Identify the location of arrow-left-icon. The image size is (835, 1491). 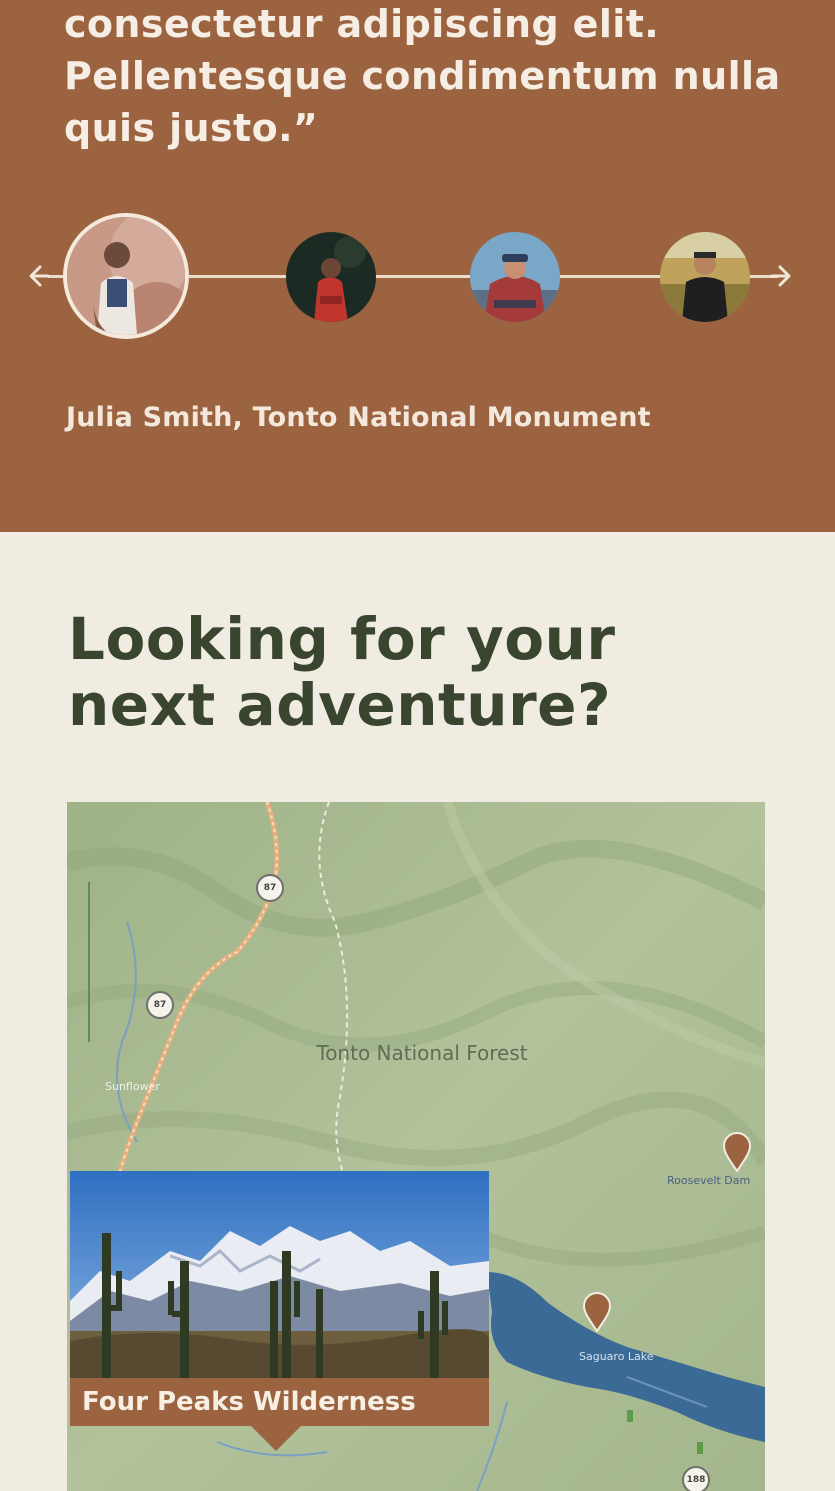
(41, 276).